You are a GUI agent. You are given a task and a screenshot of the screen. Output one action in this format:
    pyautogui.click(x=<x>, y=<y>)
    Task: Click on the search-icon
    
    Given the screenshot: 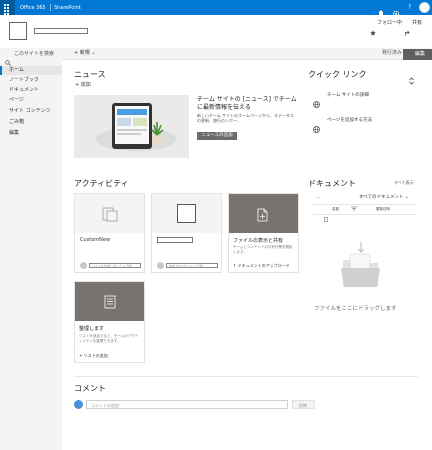 What is the action you would take?
    pyautogui.click(x=8, y=58)
    